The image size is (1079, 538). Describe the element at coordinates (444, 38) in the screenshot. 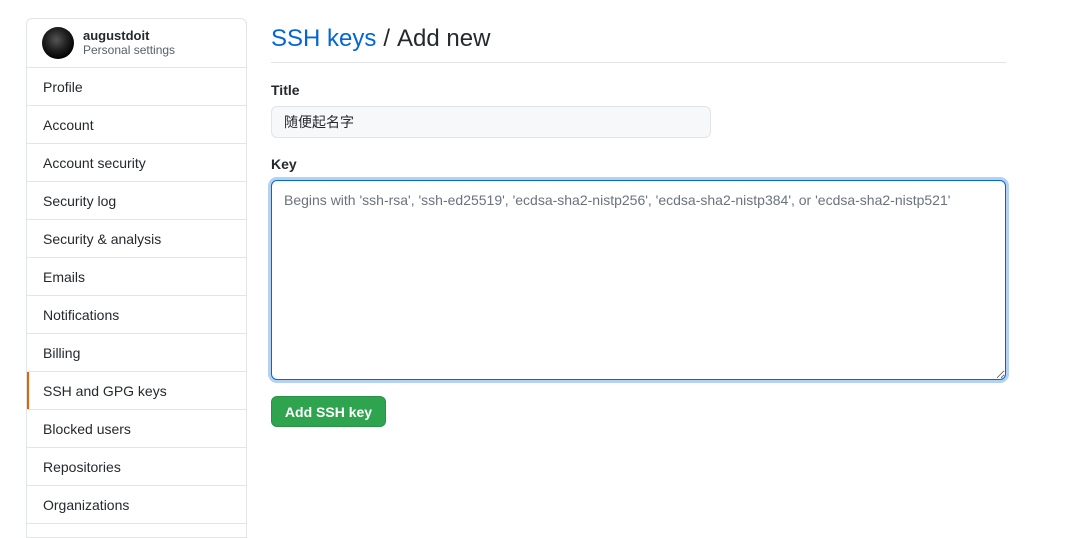

I see `breadcrumb-current: Add new` at that location.